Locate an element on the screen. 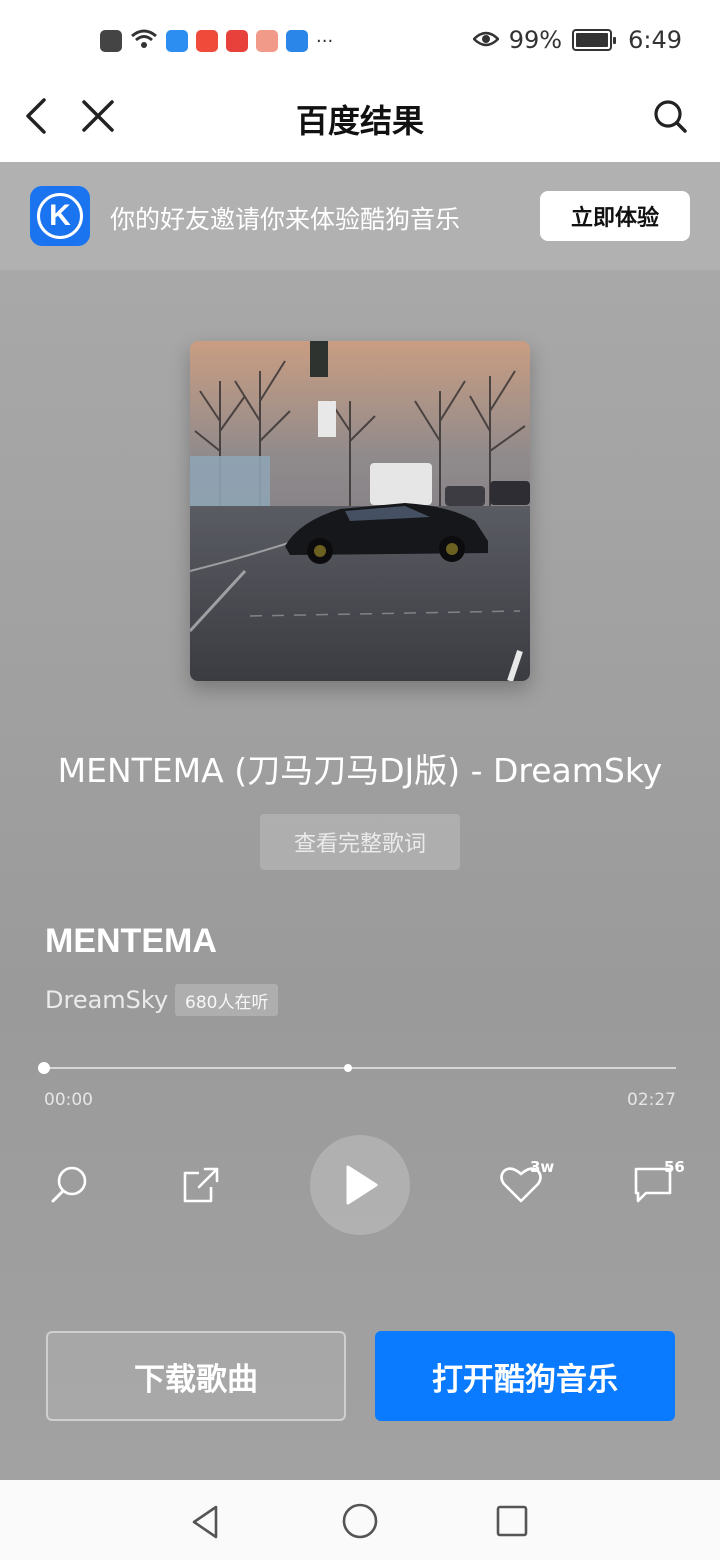 Image resolution: width=720 pixels, height=1560 pixels. clock: 6:49 is located at coordinates (655, 40).